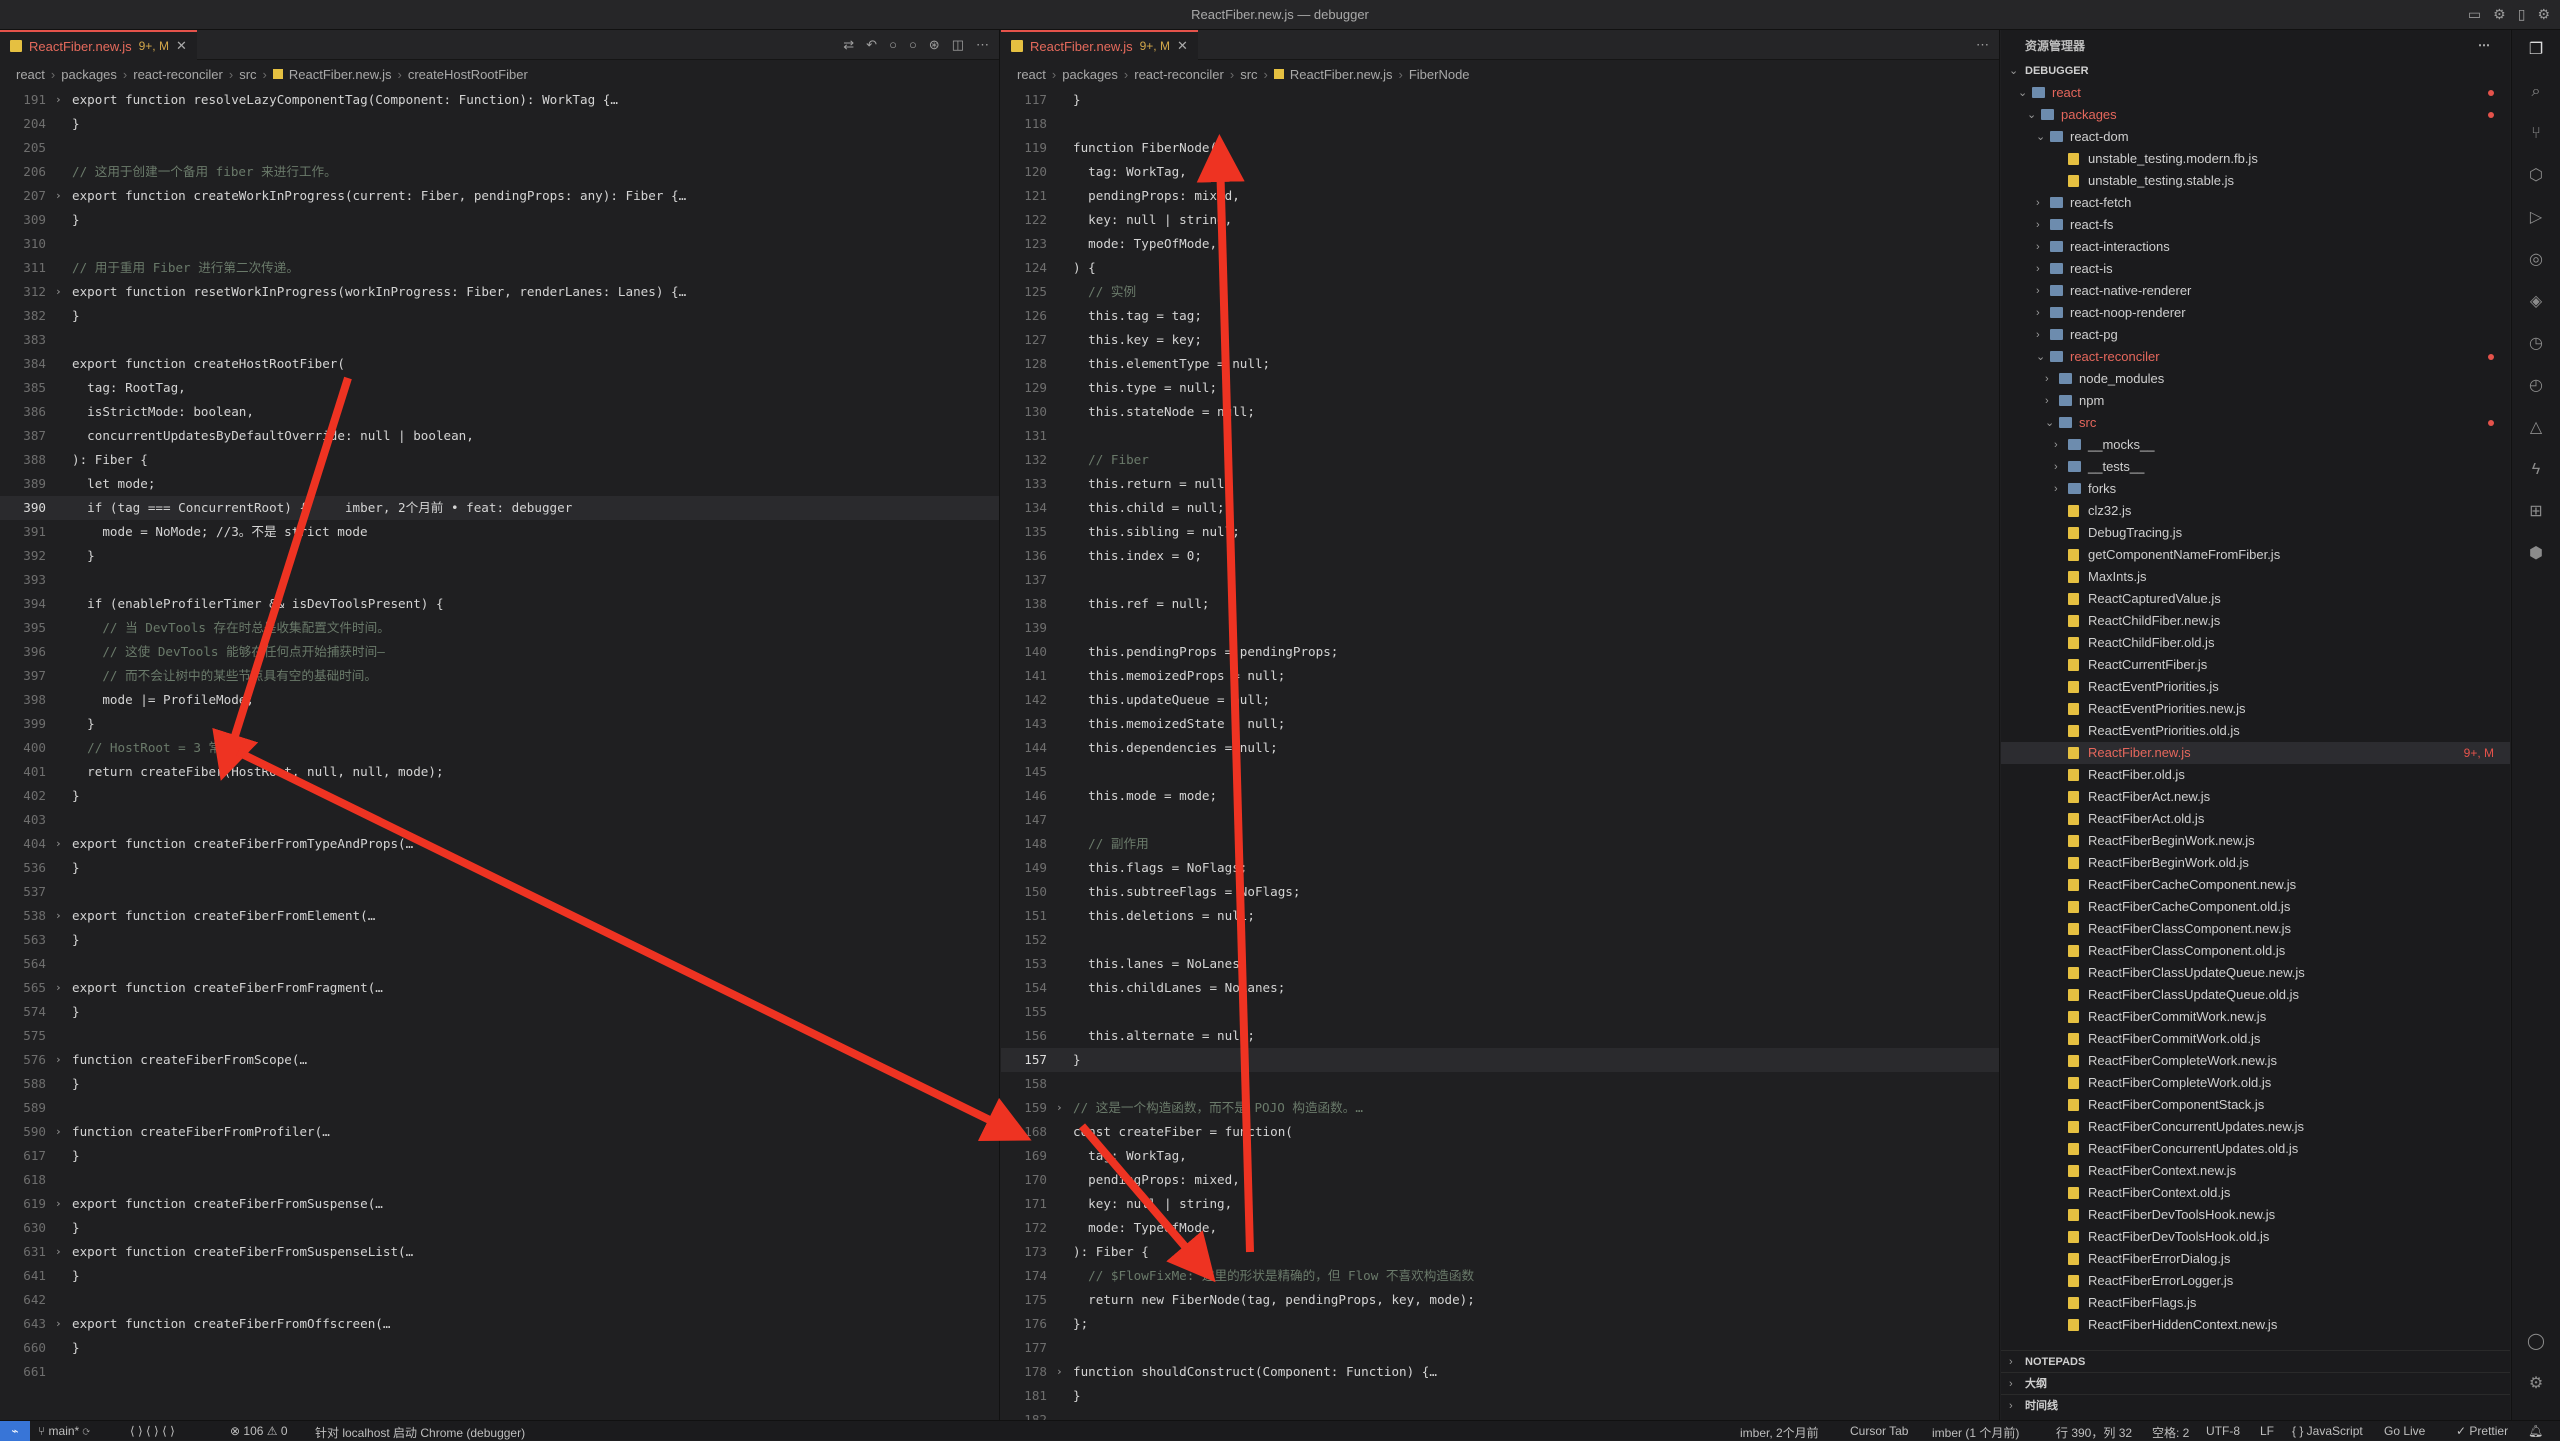 Image resolution: width=2560 pixels, height=1441 pixels. What do you see at coordinates (1500, 964) in the screenshot?
I see `code-line: 153 this.lanes = NoLanes;` at bounding box center [1500, 964].